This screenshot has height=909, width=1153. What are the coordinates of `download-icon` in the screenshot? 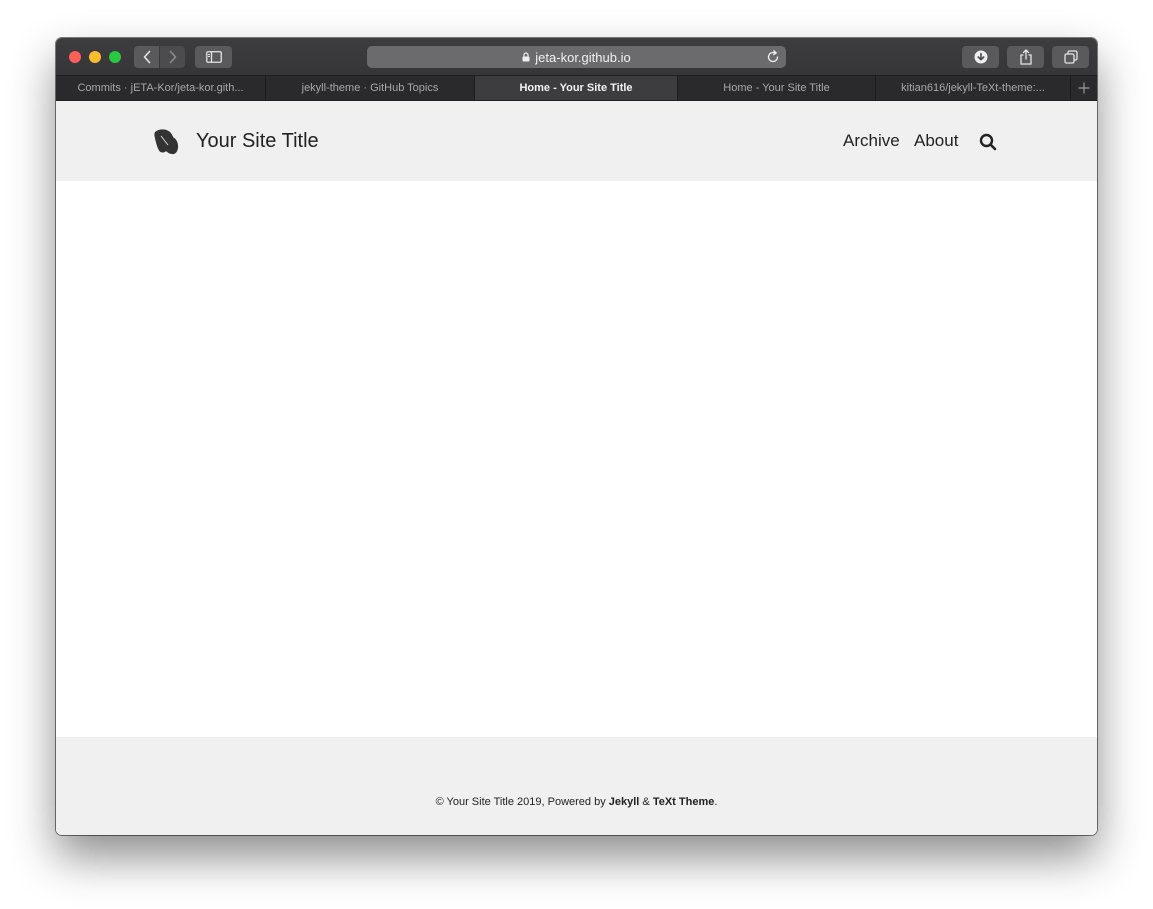 It's located at (980, 57).